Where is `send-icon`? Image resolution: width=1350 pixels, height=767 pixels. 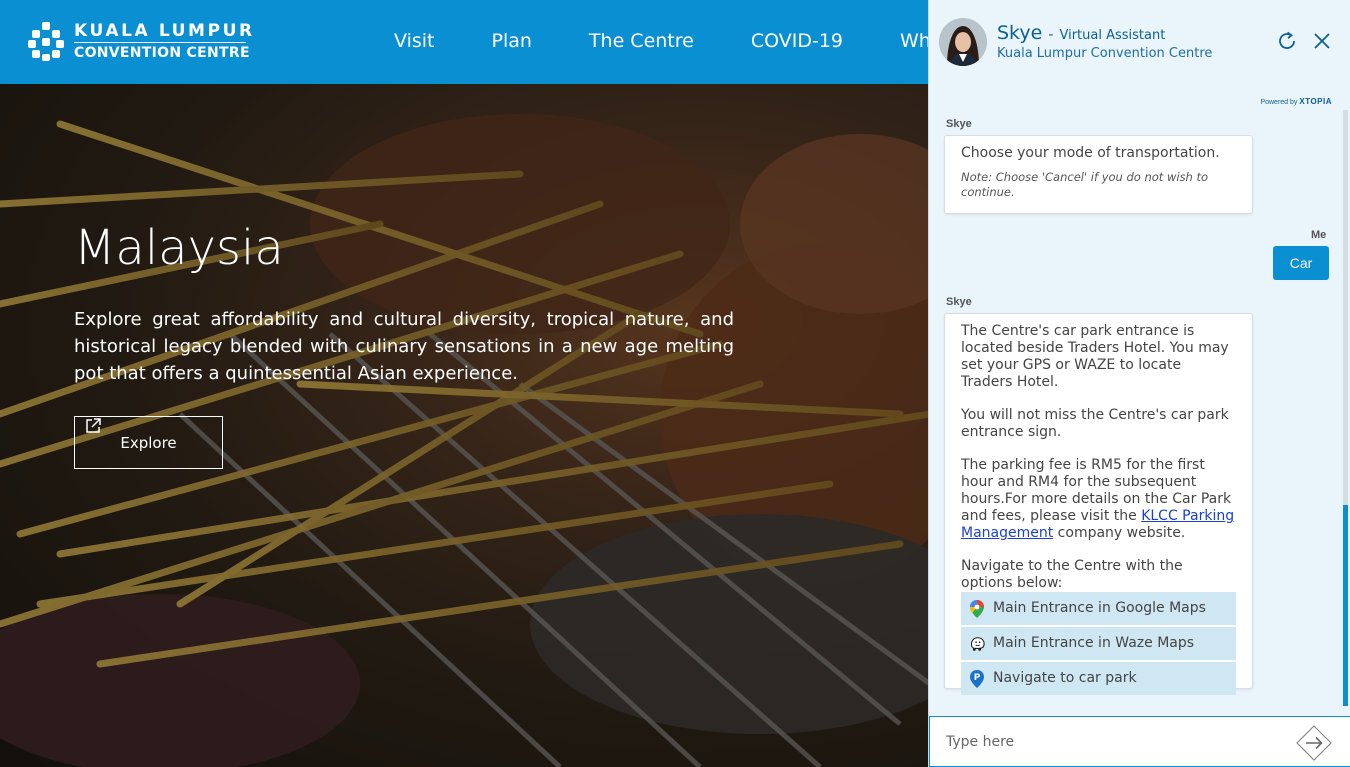
send-icon is located at coordinates (1314, 743).